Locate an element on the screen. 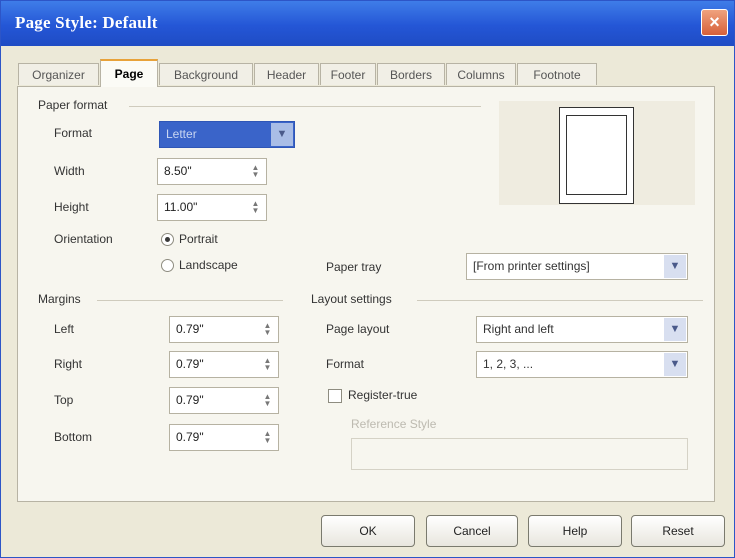 The image size is (735, 558). window-title: Page Style: Default is located at coordinates (86, 22).